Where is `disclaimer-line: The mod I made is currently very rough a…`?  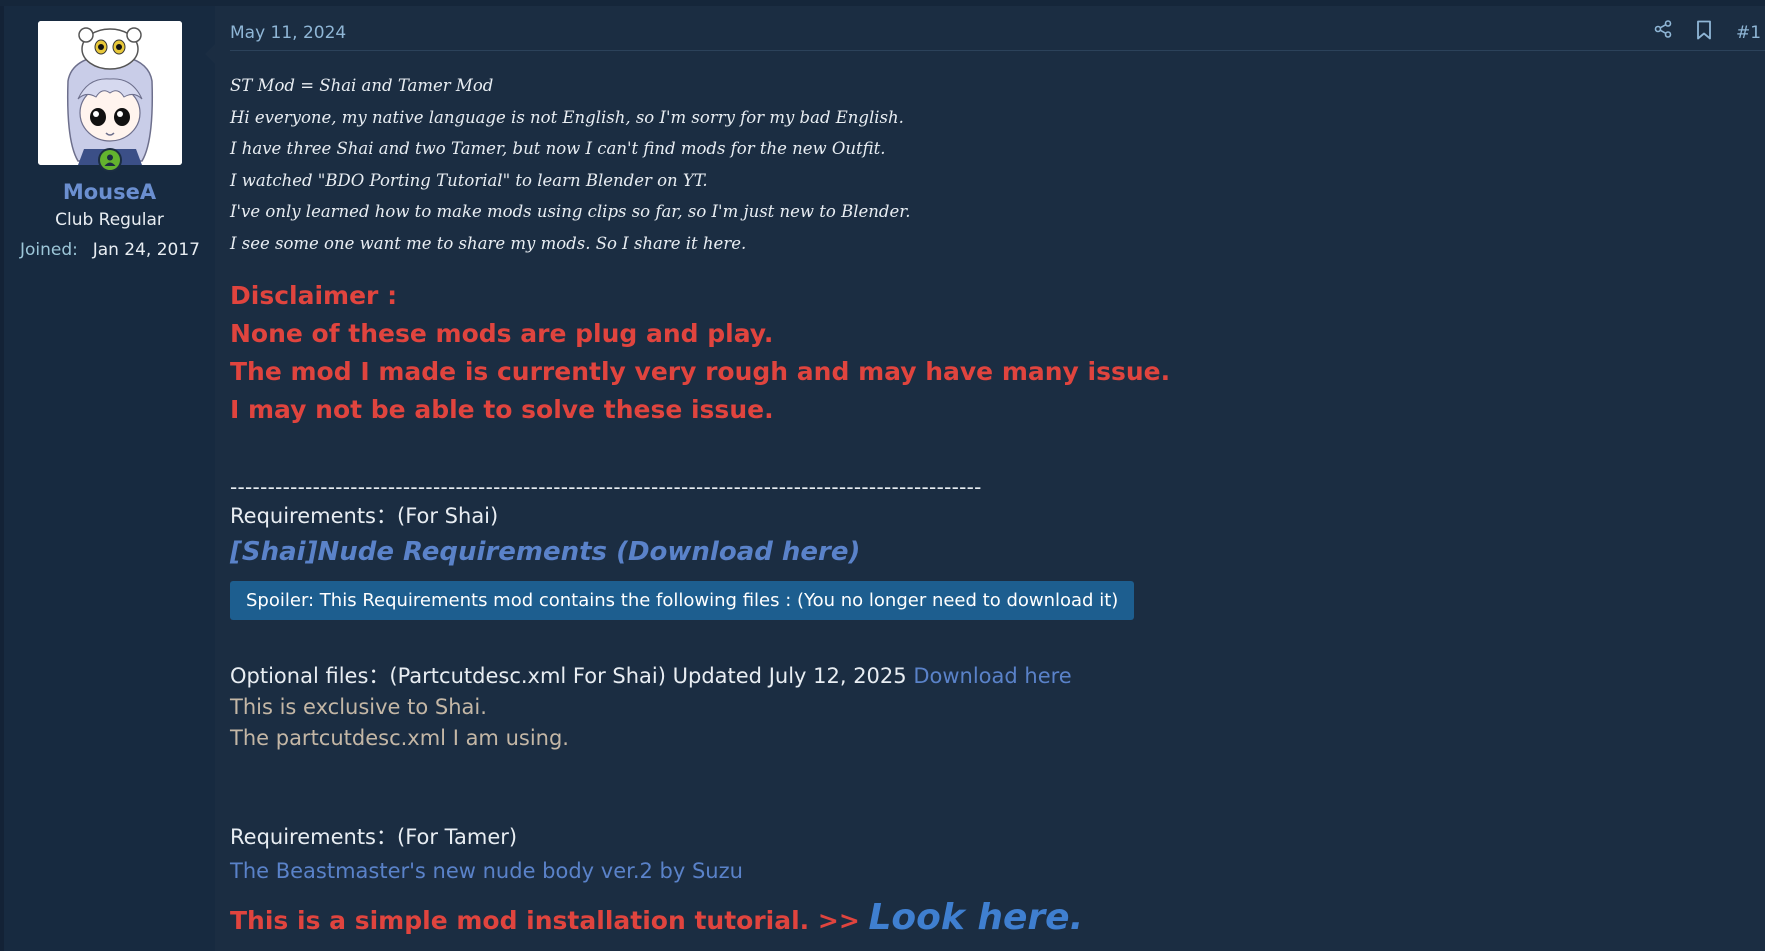
disclaimer-line: The mod I made is currently very rough a… is located at coordinates (700, 371).